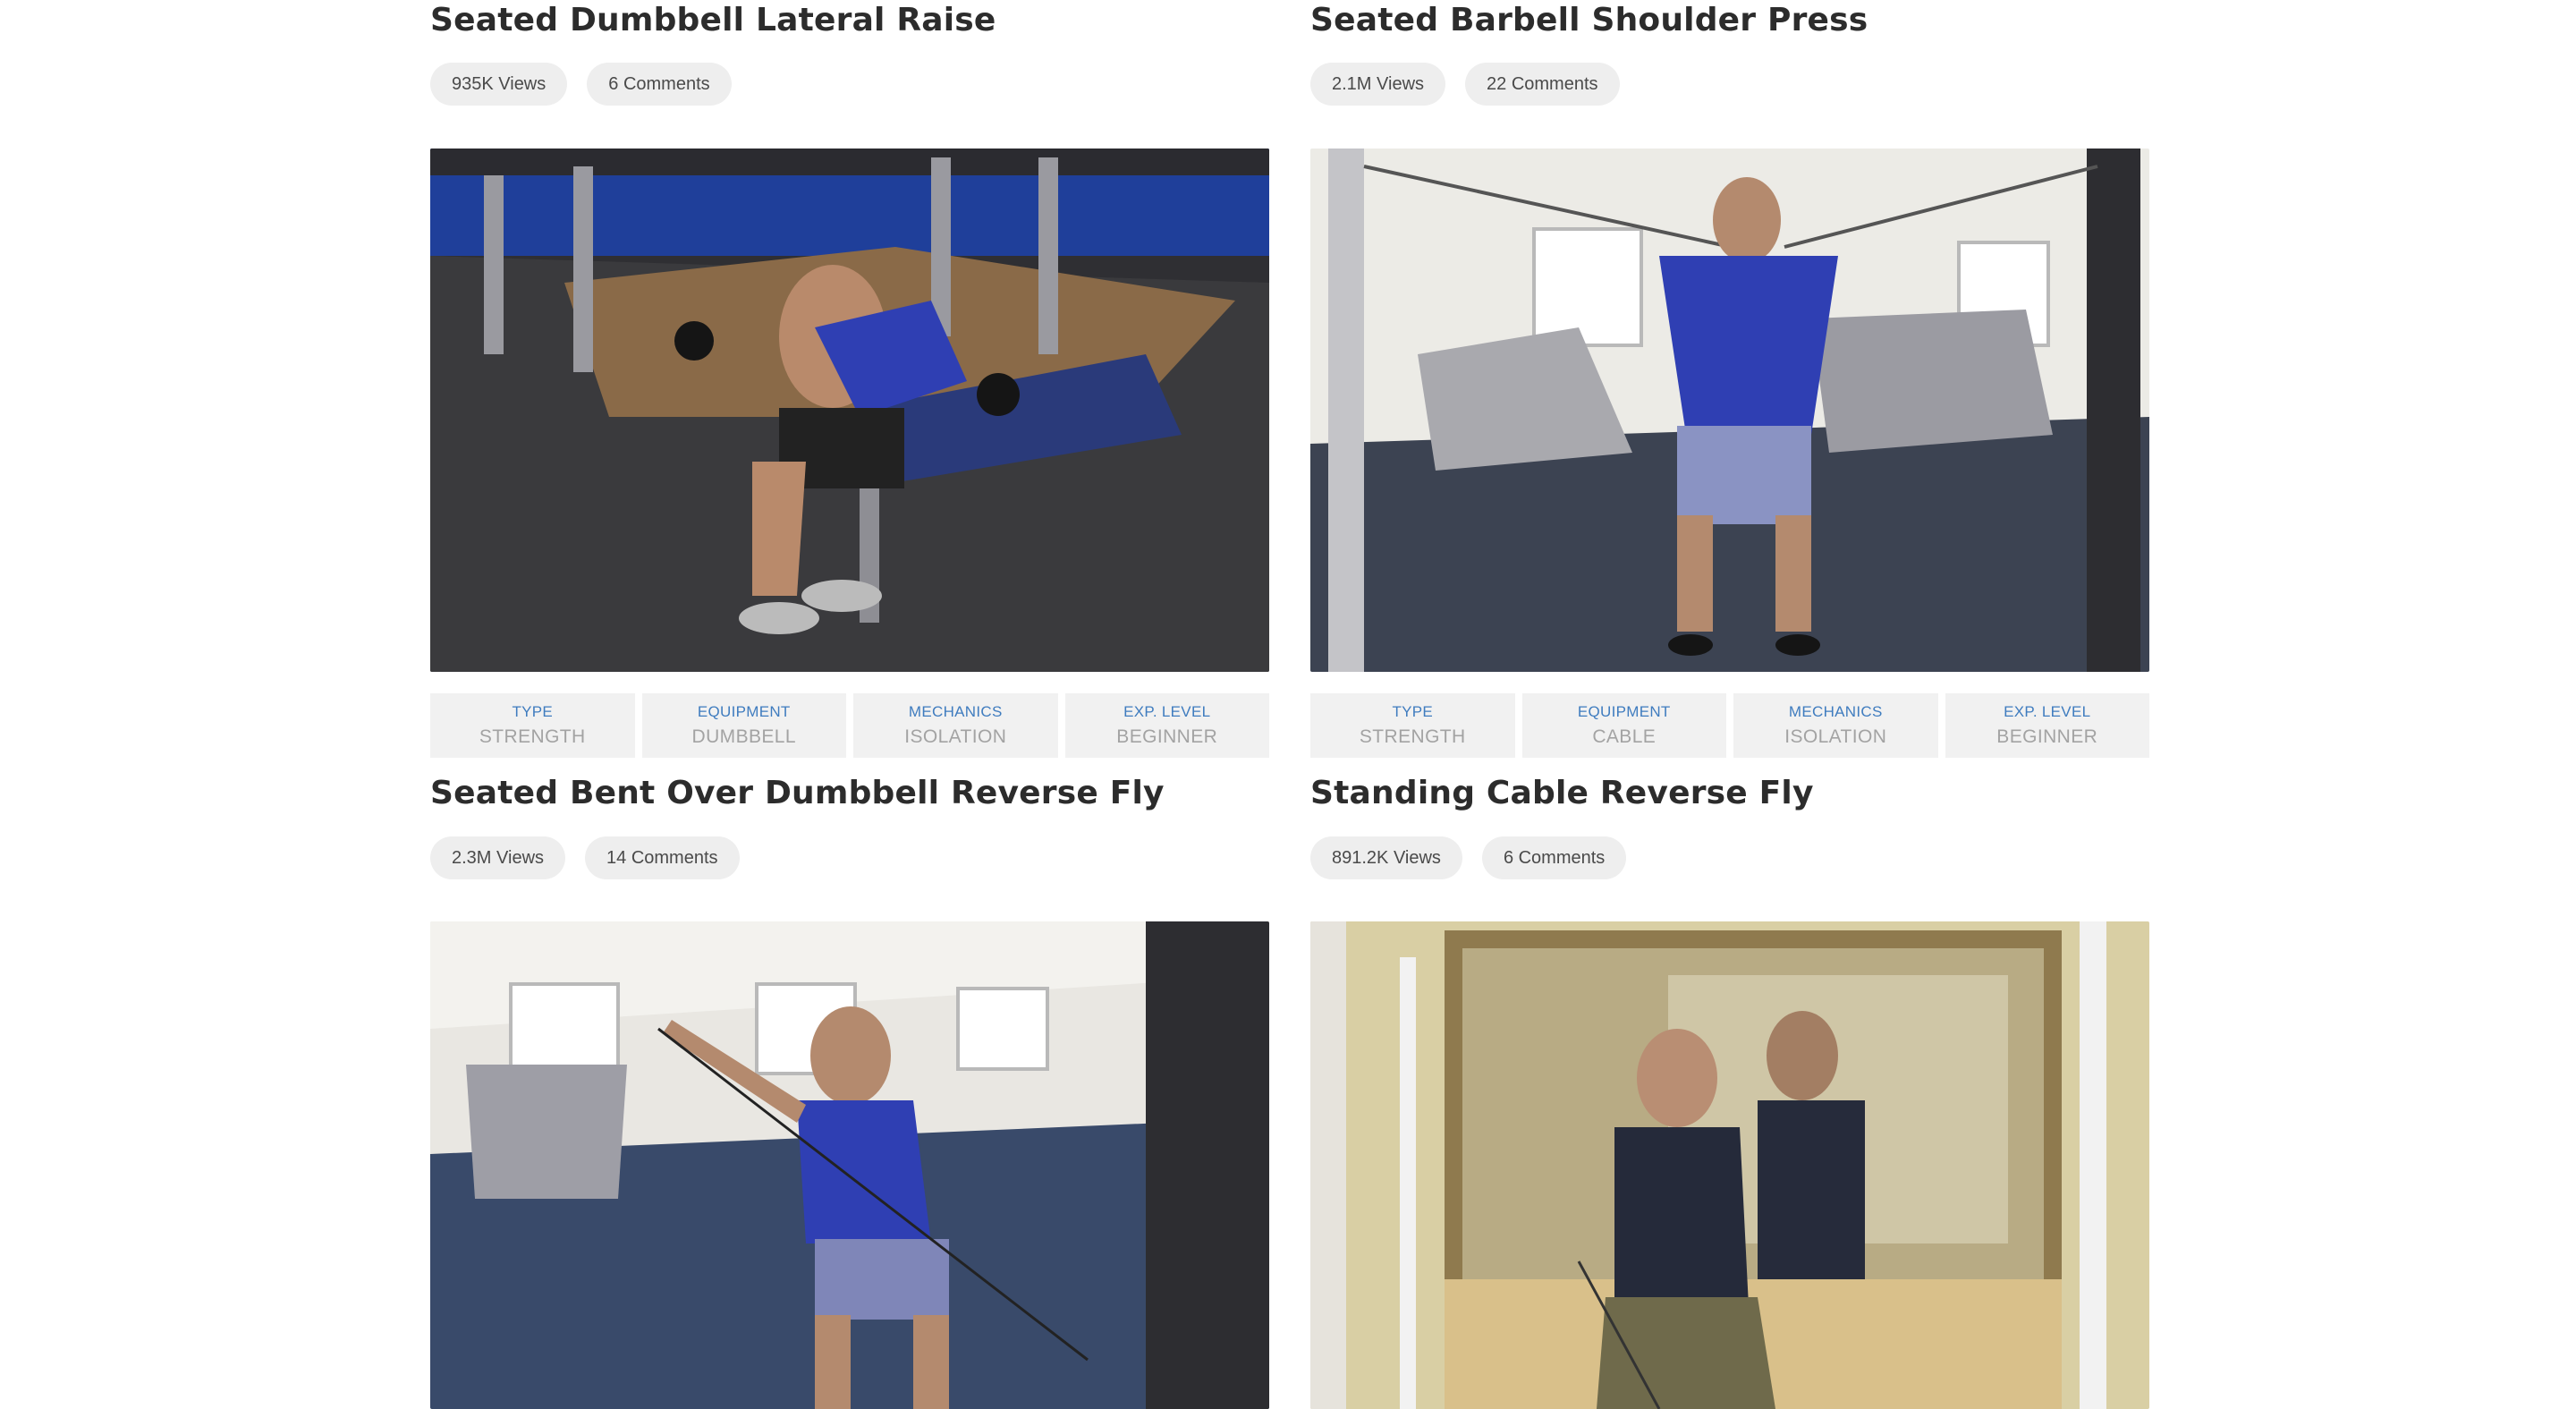 The height and width of the screenshot is (1409, 2576). Describe the element at coordinates (1589, 20) in the screenshot. I see `exercise-title: Seated Barbell Shoulder Press` at that location.